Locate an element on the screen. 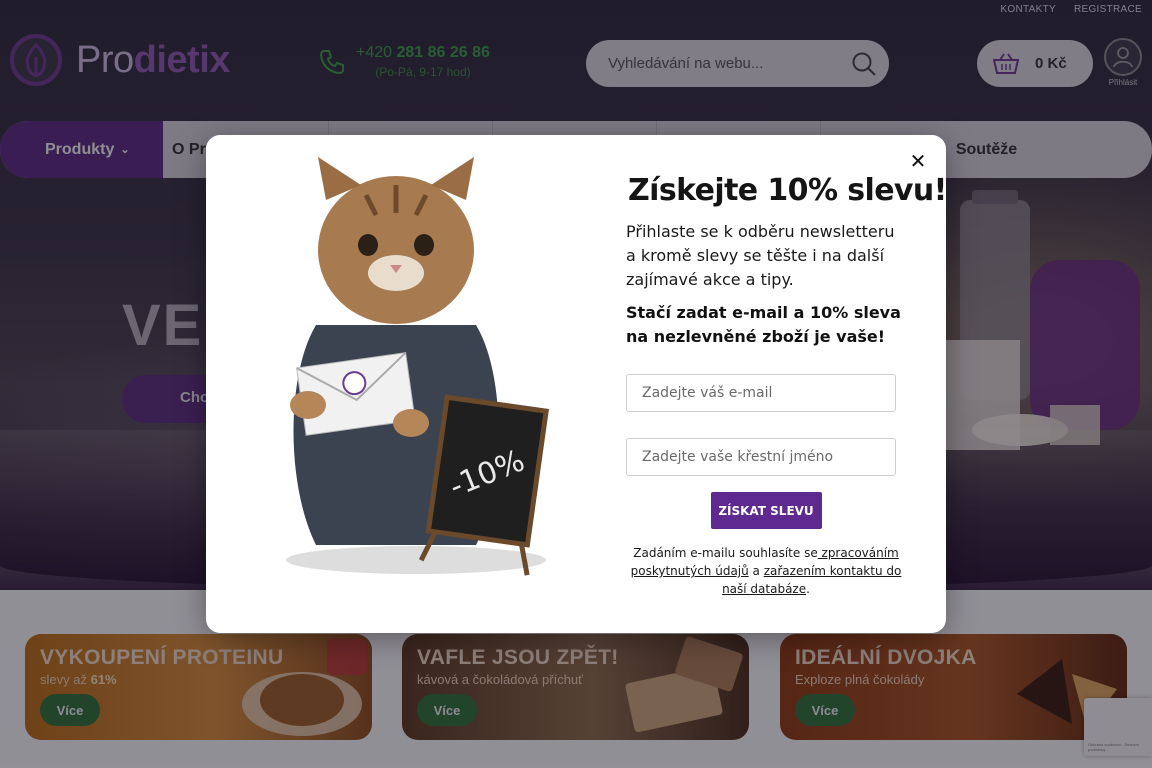  modal-title: Získejte 10% slevu! is located at coordinates (787, 190).